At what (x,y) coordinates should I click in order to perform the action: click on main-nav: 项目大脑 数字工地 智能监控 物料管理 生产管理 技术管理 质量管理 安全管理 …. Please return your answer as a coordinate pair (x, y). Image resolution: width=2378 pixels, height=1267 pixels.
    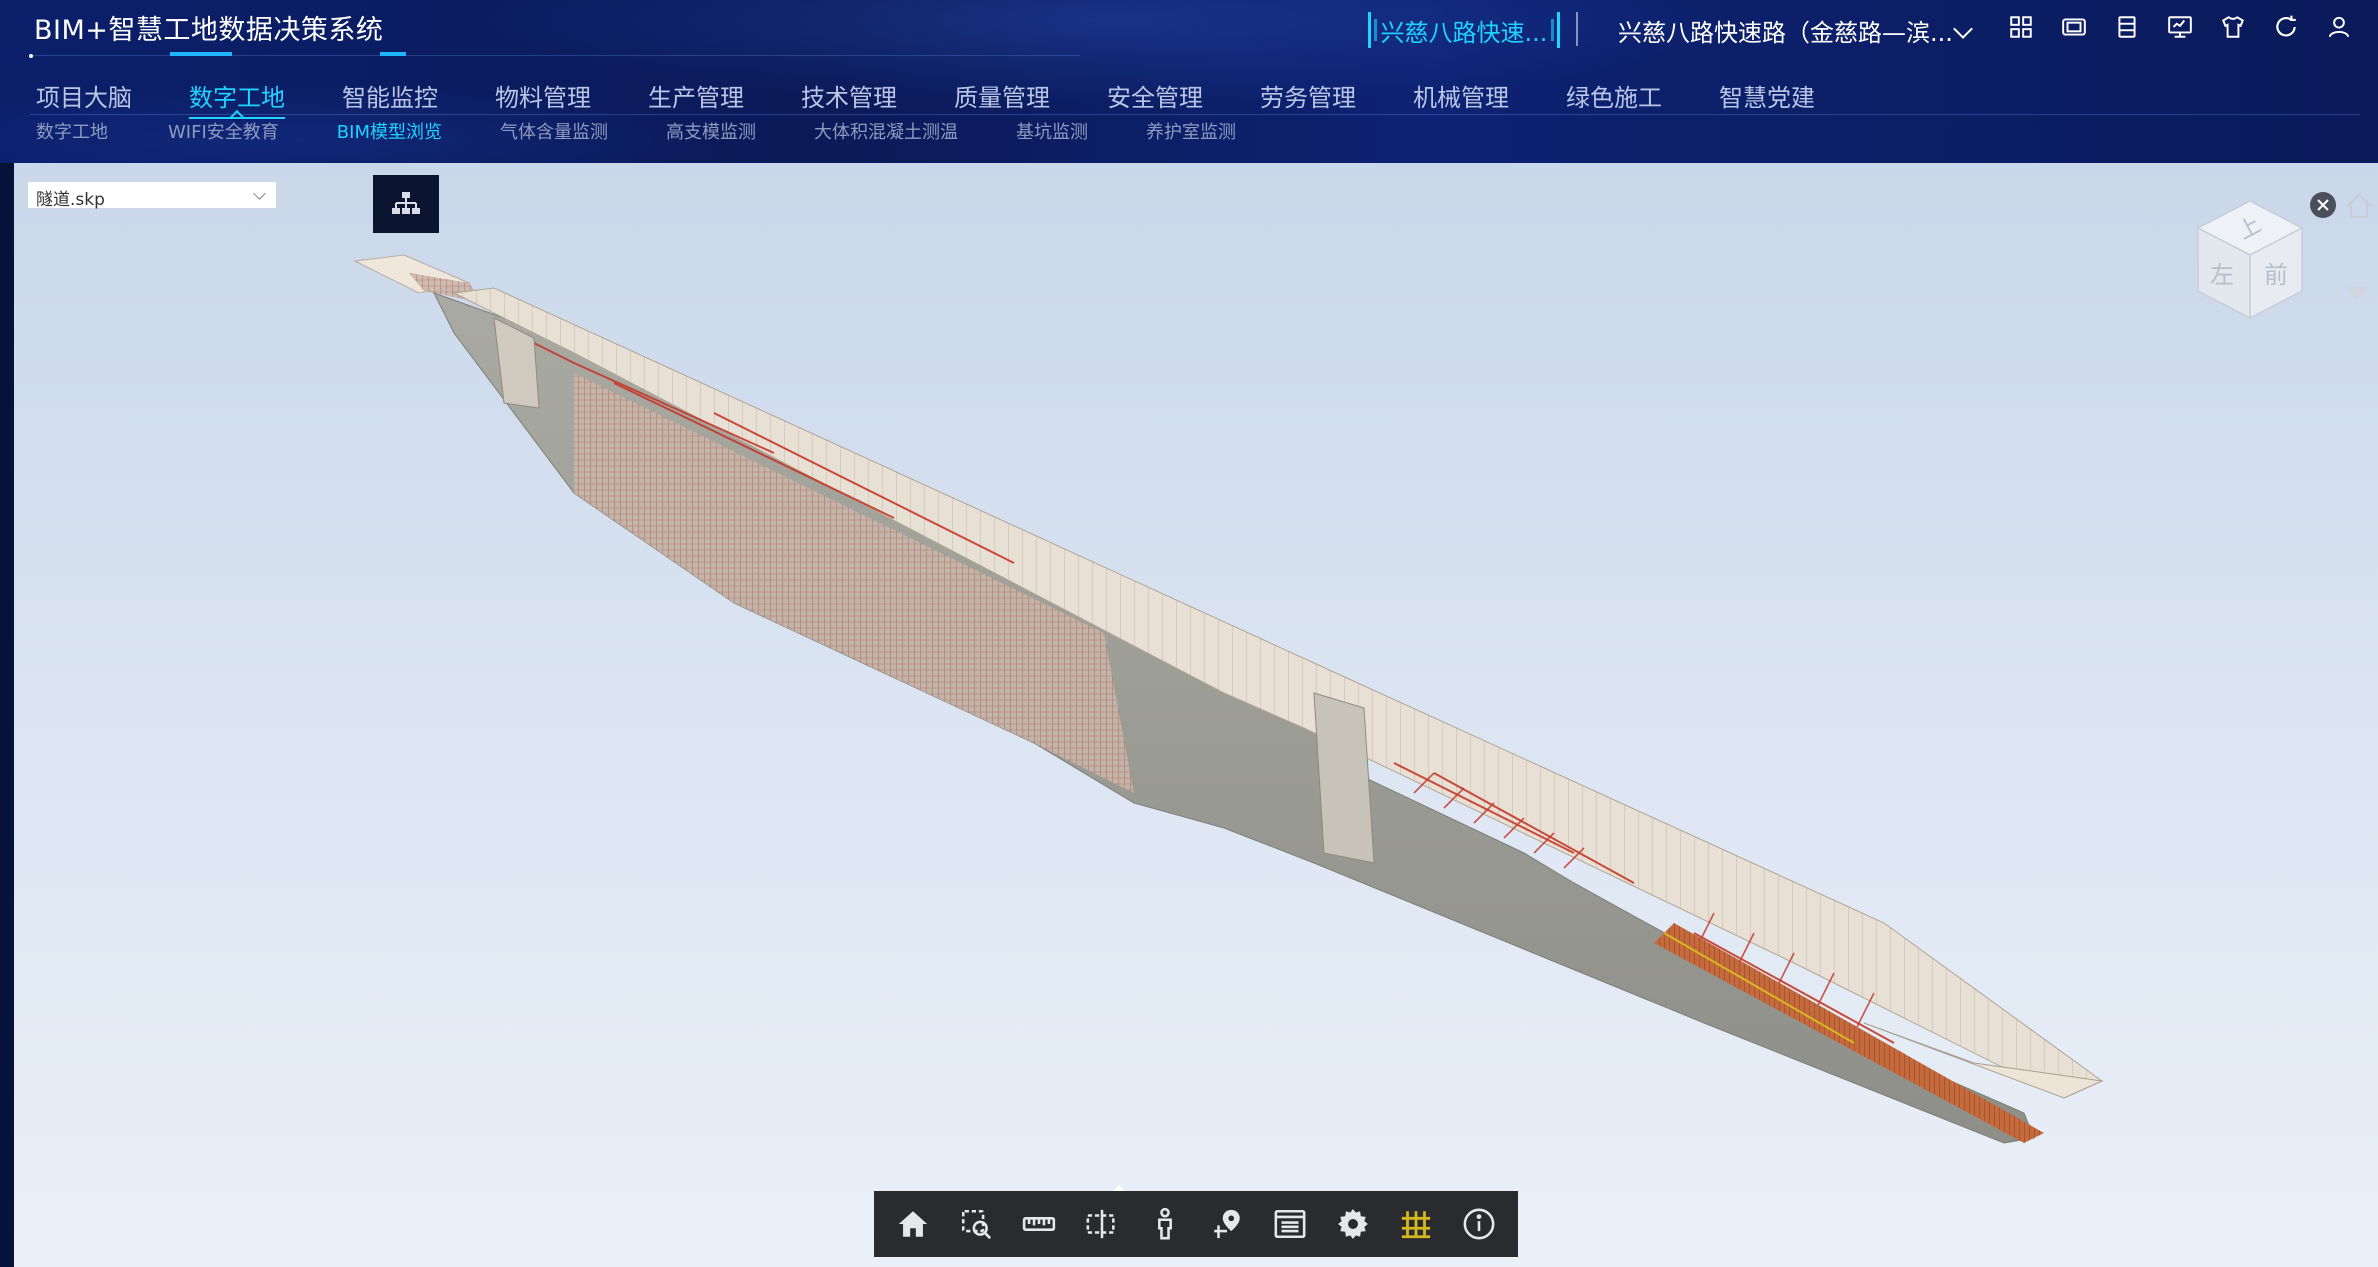
    Looking at the image, I should click on (954, 98).